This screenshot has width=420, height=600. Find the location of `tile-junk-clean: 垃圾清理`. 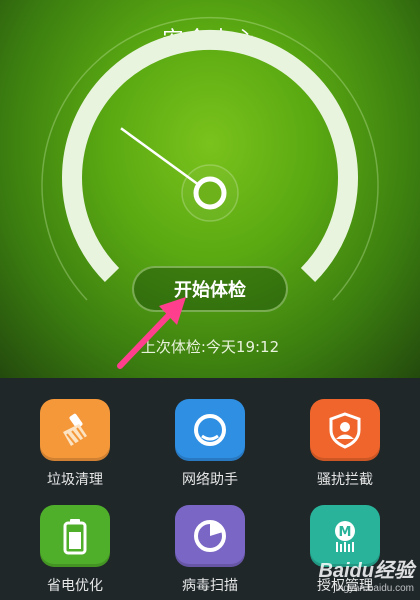

tile-junk-clean: 垃圾清理 is located at coordinates (75, 444).